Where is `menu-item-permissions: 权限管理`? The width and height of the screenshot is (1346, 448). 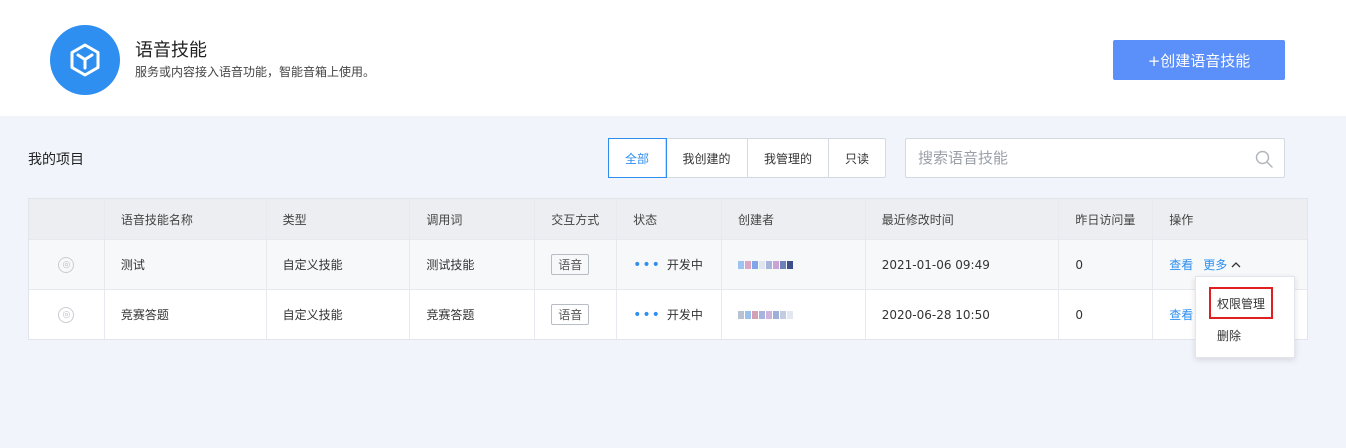
menu-item-permissions: 权限管理 is located at coordinates (1245, 303).